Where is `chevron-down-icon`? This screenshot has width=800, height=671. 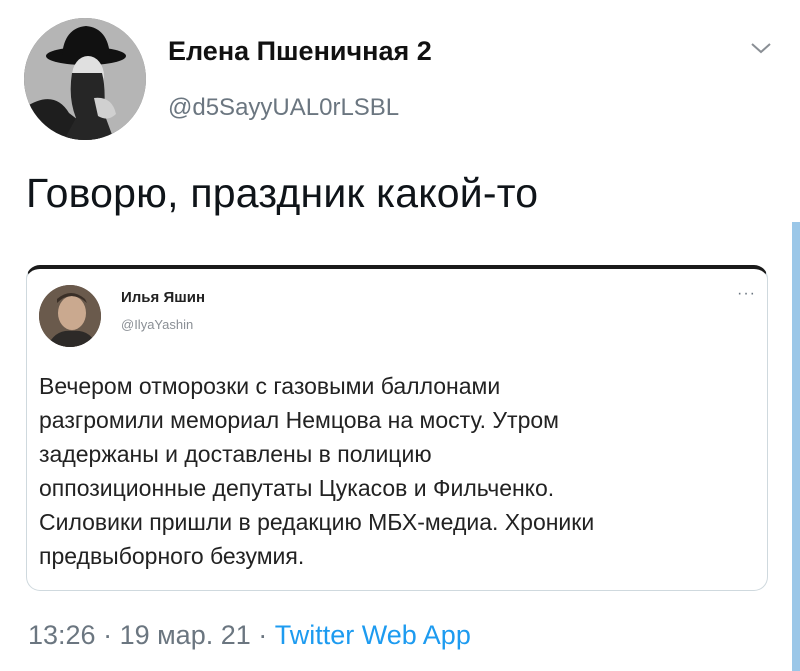
chevron-down-icon is located at coordinates (761, 48).